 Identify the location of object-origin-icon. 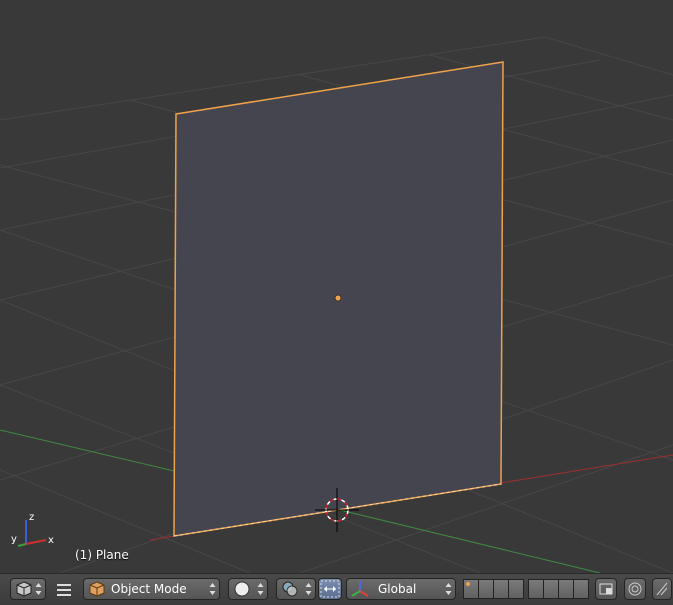
(338, 298).